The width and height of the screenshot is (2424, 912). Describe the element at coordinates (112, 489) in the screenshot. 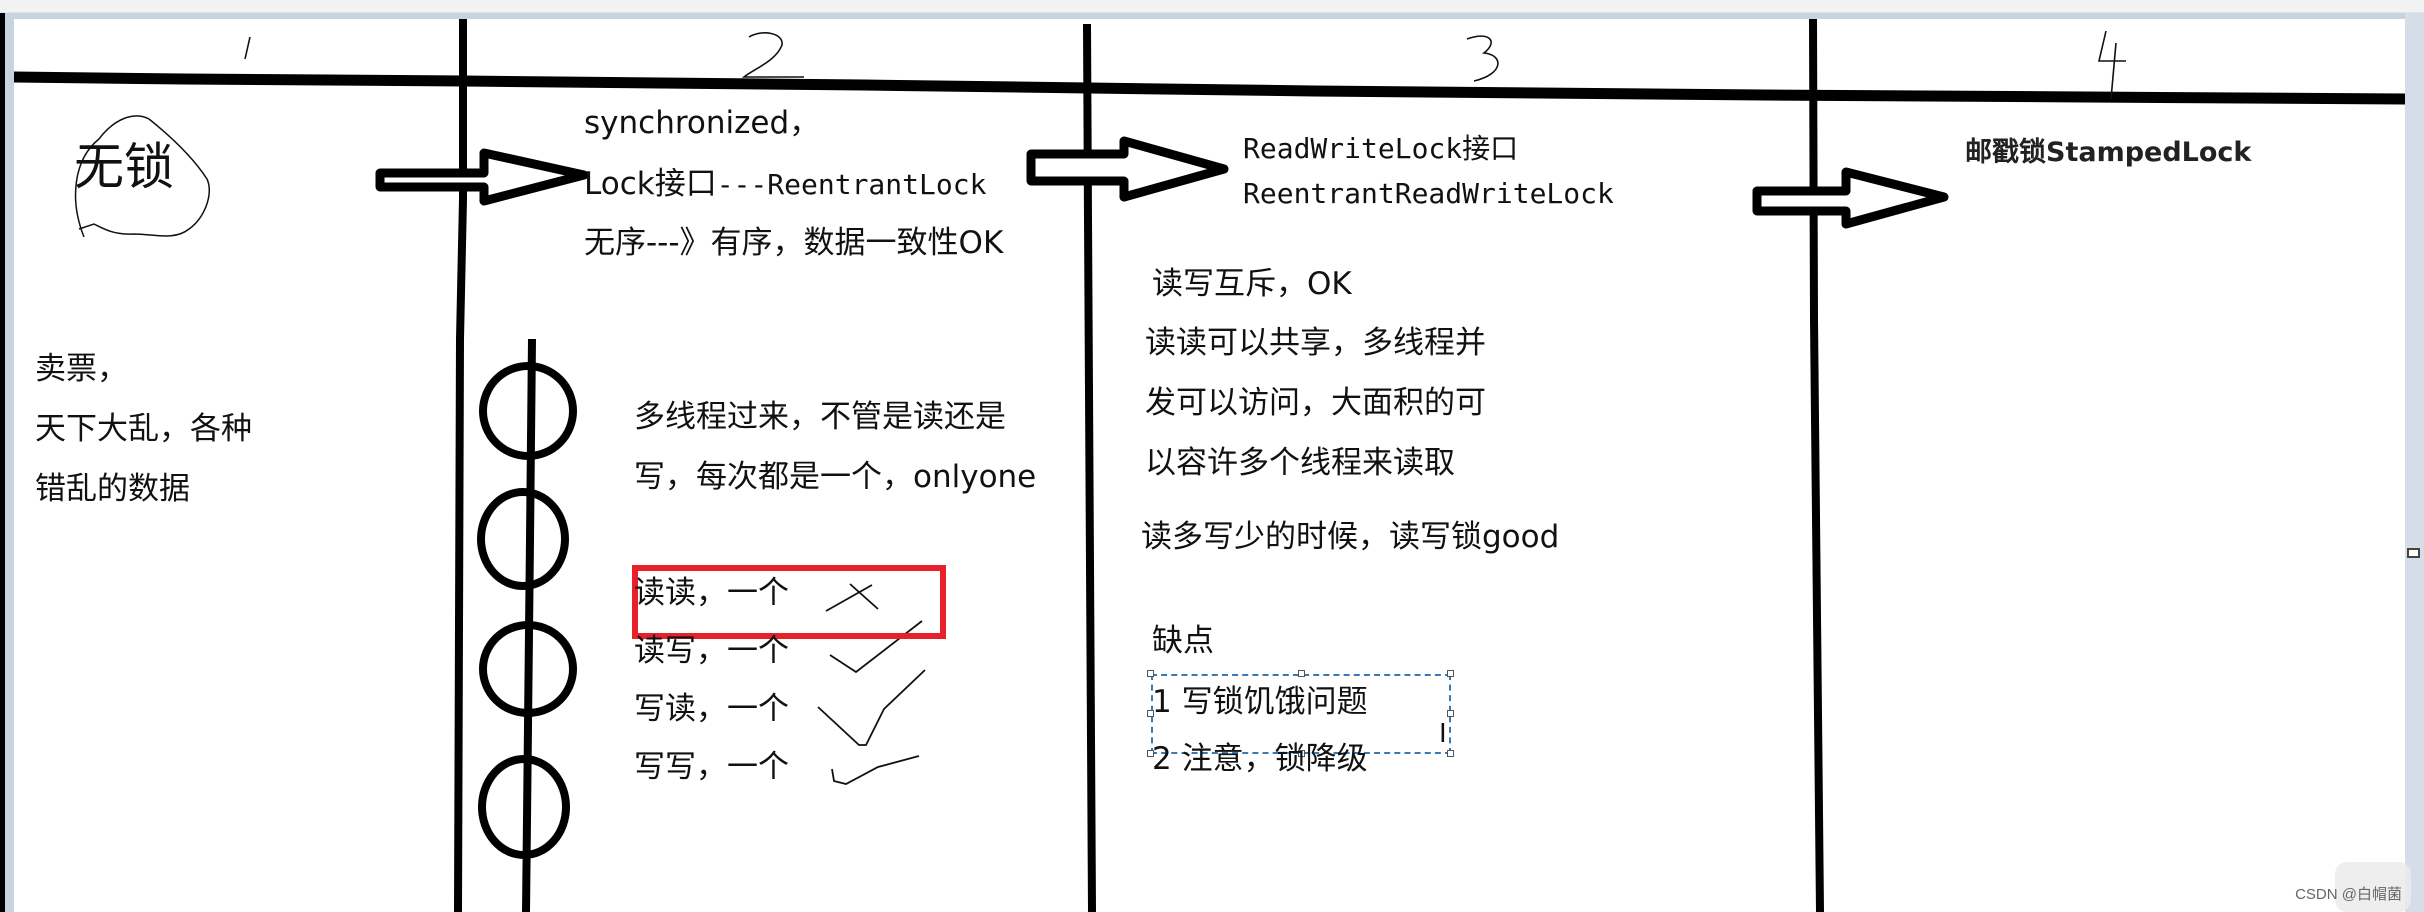

I see `col1-line-3: 错乱的数据` at that location.